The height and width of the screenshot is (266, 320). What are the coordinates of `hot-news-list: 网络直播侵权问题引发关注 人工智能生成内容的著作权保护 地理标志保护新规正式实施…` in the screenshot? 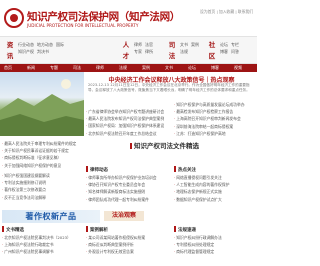 It's located at (214, 188).